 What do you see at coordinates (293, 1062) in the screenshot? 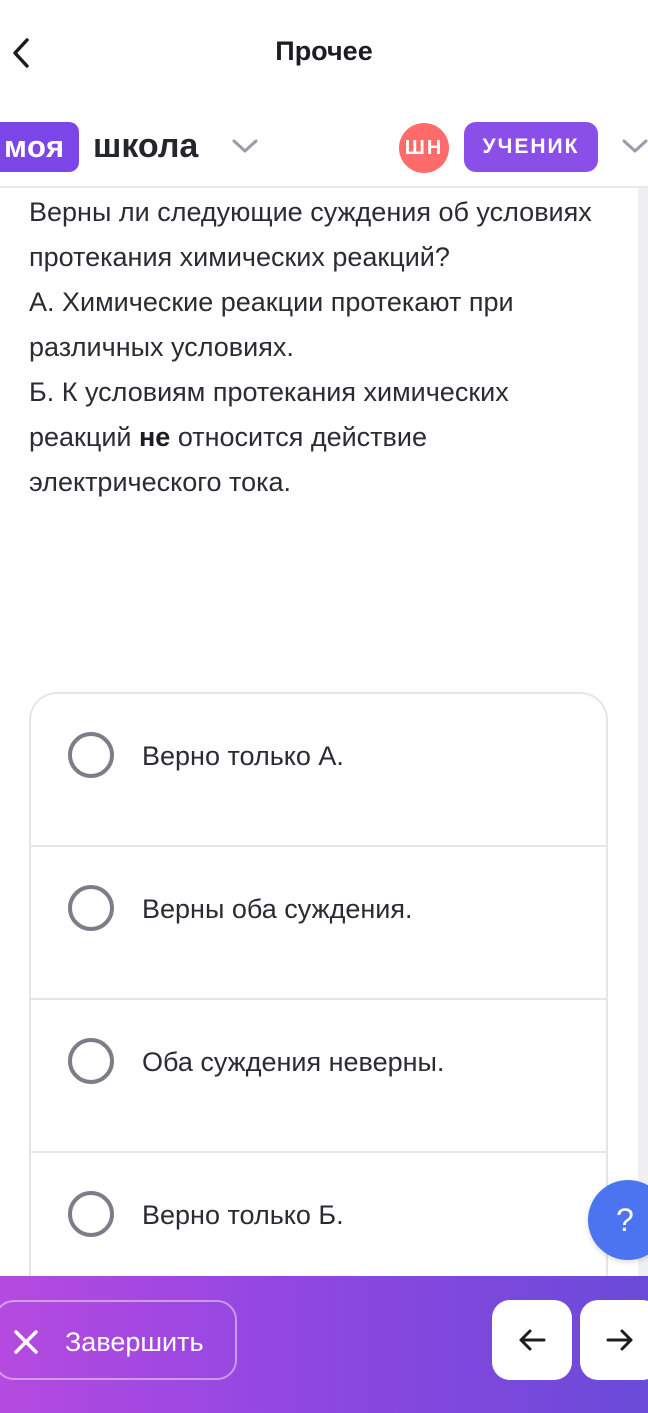
I see `answer-label: Оба суждения неверны.` at bounding box center [293, 1062].